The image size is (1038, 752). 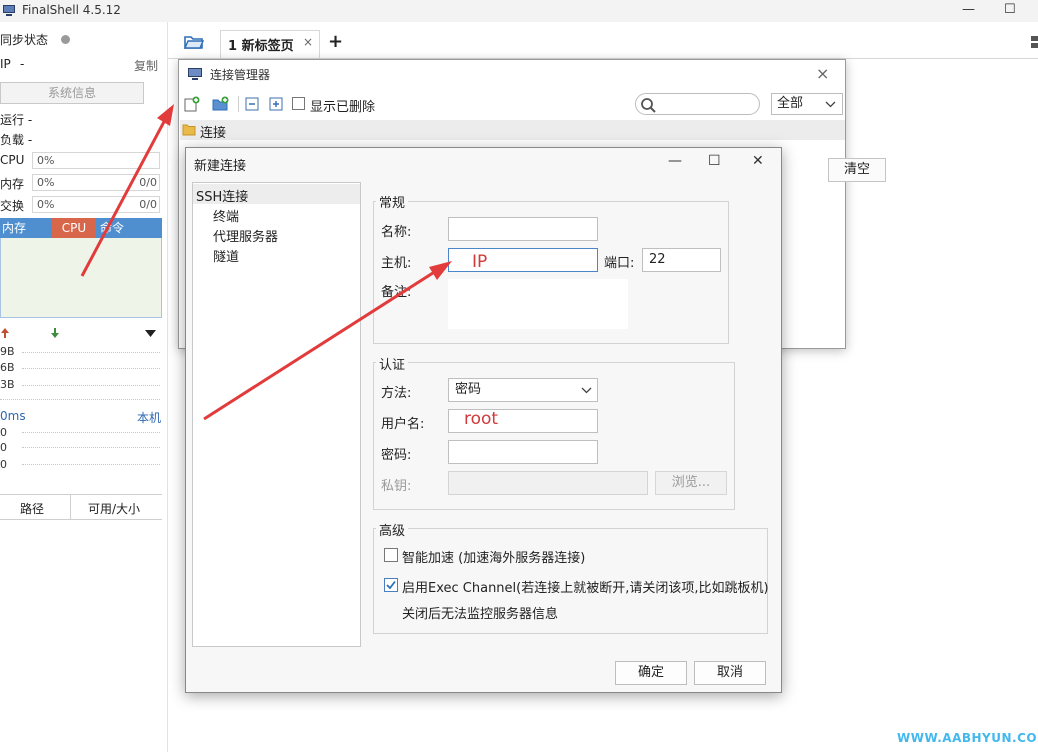 I want to click on watermark: WWW.AABHYUN.COM, so click(x=967, y=738).